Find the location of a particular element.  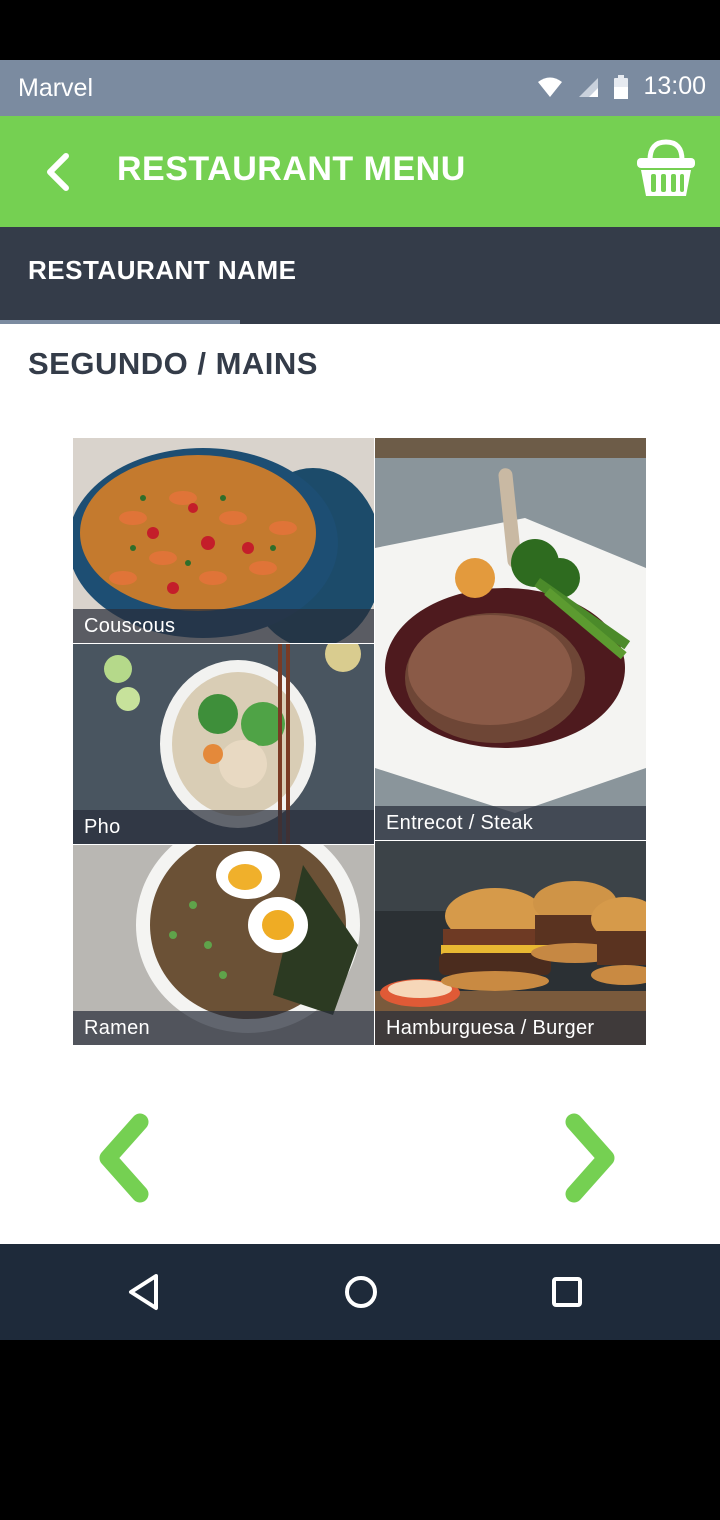

dish-name: Entrecot / Steak is located at coordinates (510, 823).